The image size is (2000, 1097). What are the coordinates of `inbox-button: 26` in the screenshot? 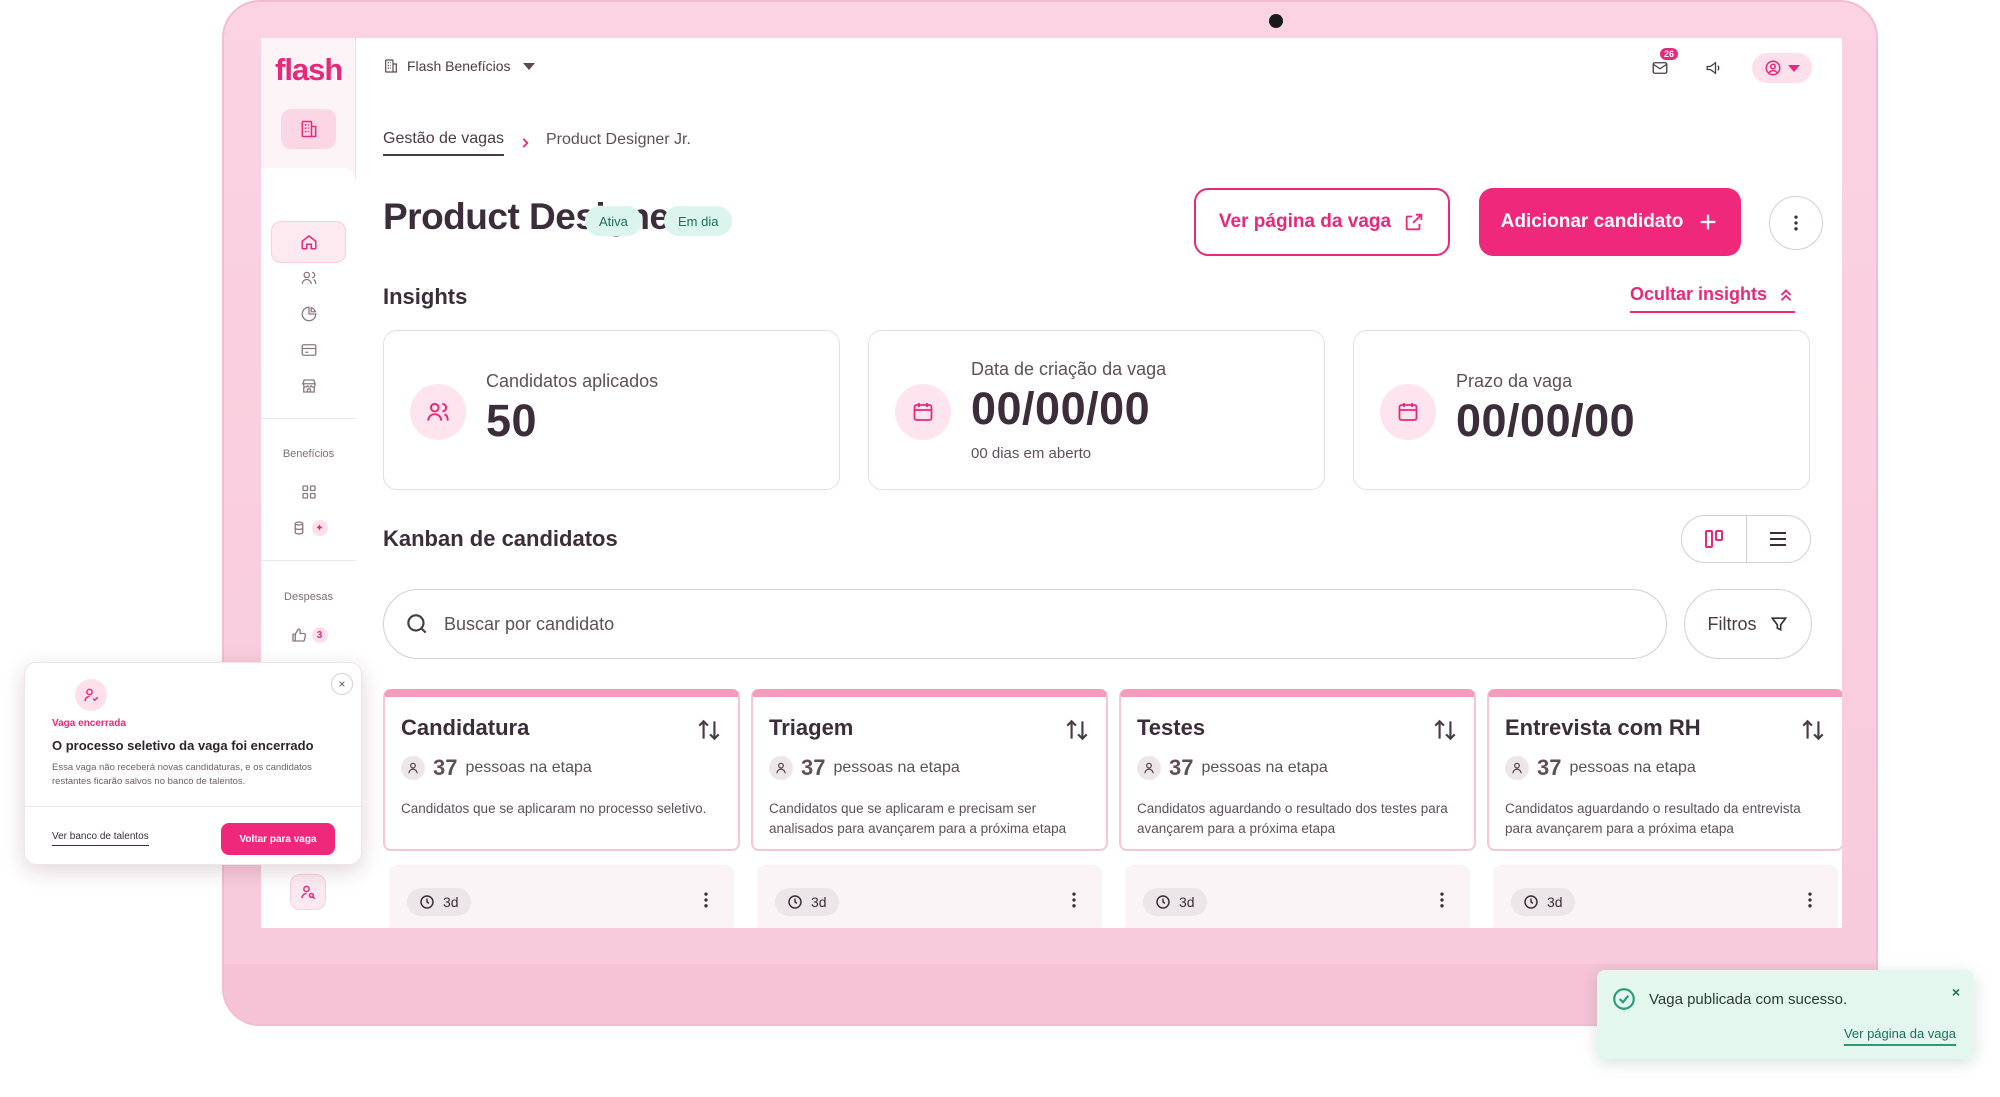 It's located at (1661, 66).